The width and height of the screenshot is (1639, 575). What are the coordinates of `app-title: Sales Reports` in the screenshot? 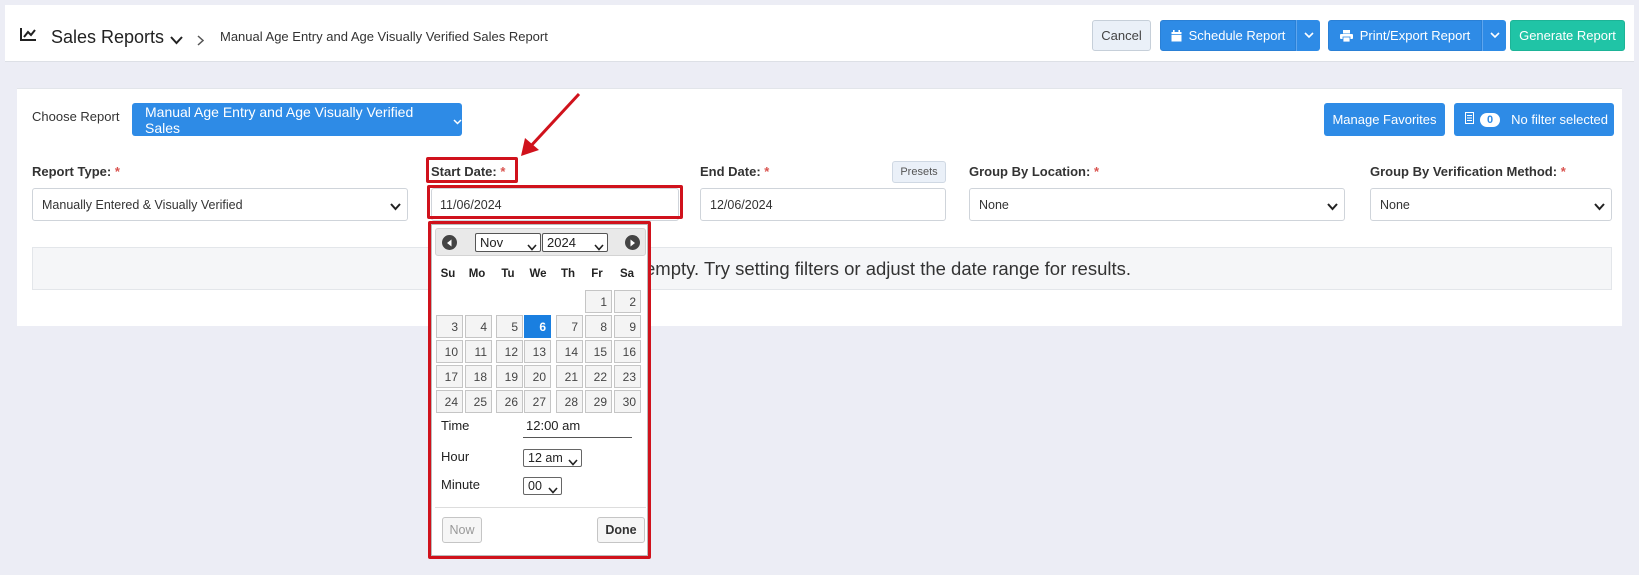 It's located at (108, 37).